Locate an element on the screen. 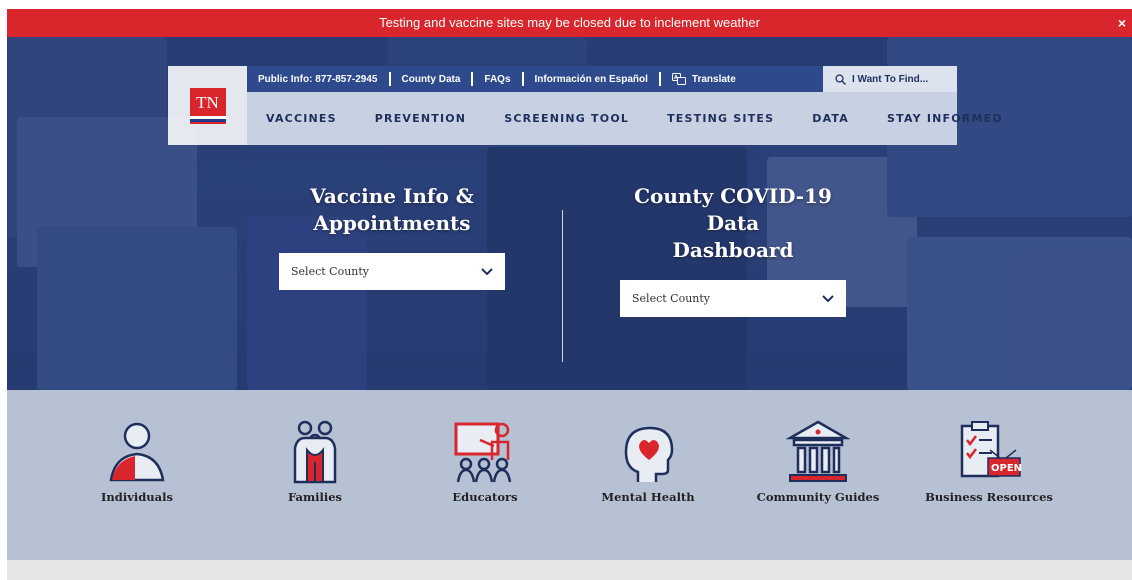  category-community-guides: Community Guides is located at coordinates (818, 462).